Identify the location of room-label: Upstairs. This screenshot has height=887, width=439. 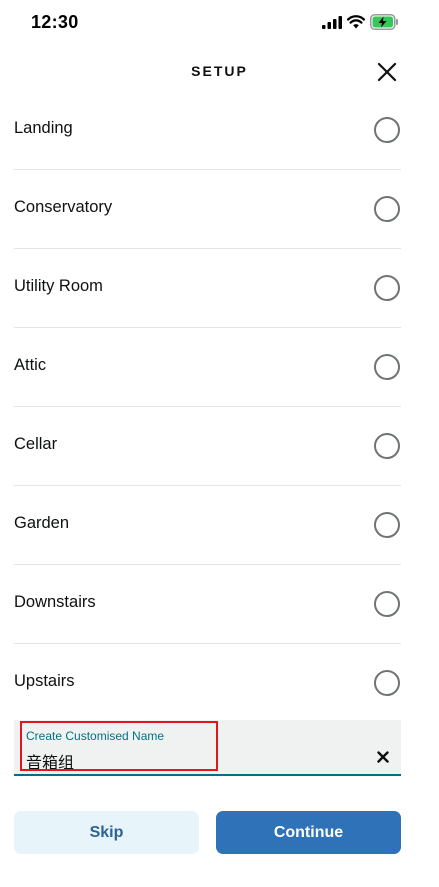
(44, 681).